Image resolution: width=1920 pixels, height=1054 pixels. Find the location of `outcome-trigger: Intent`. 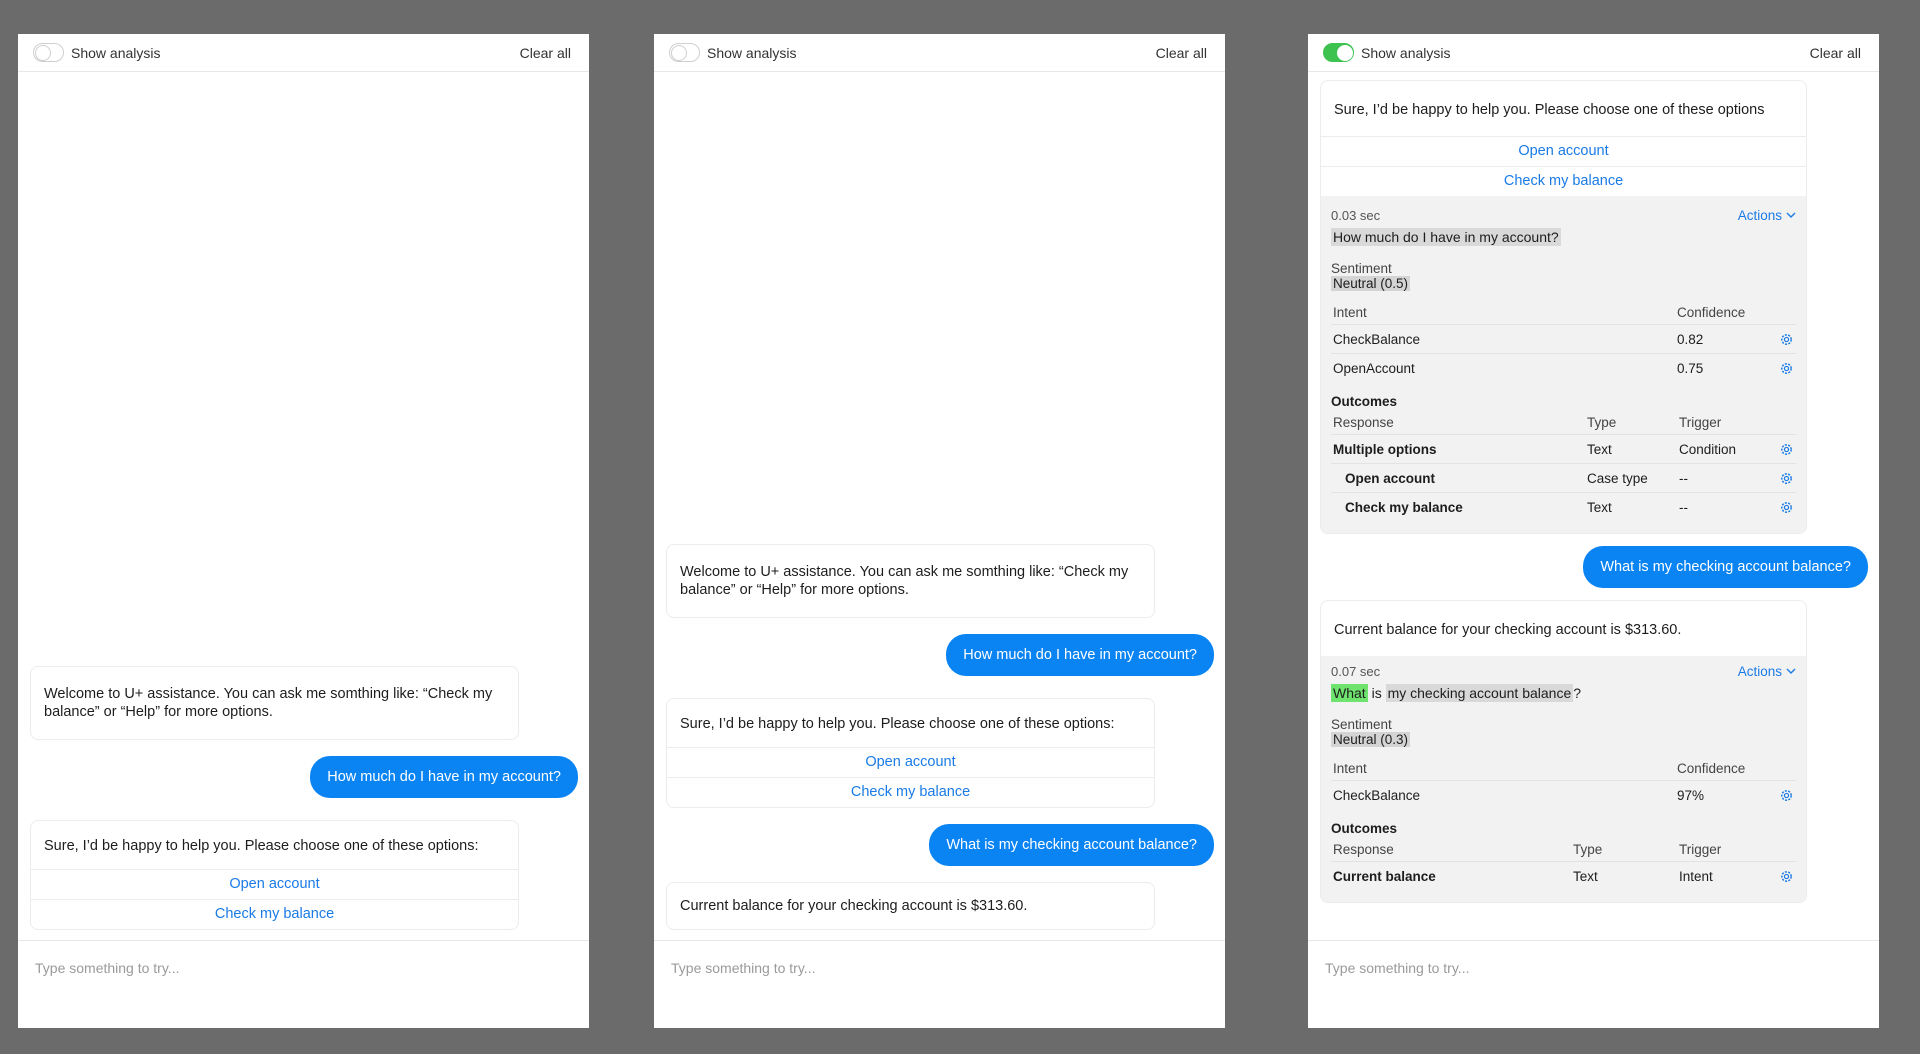

outcome-trigger: Intent is located at coordinates (1724, 875).